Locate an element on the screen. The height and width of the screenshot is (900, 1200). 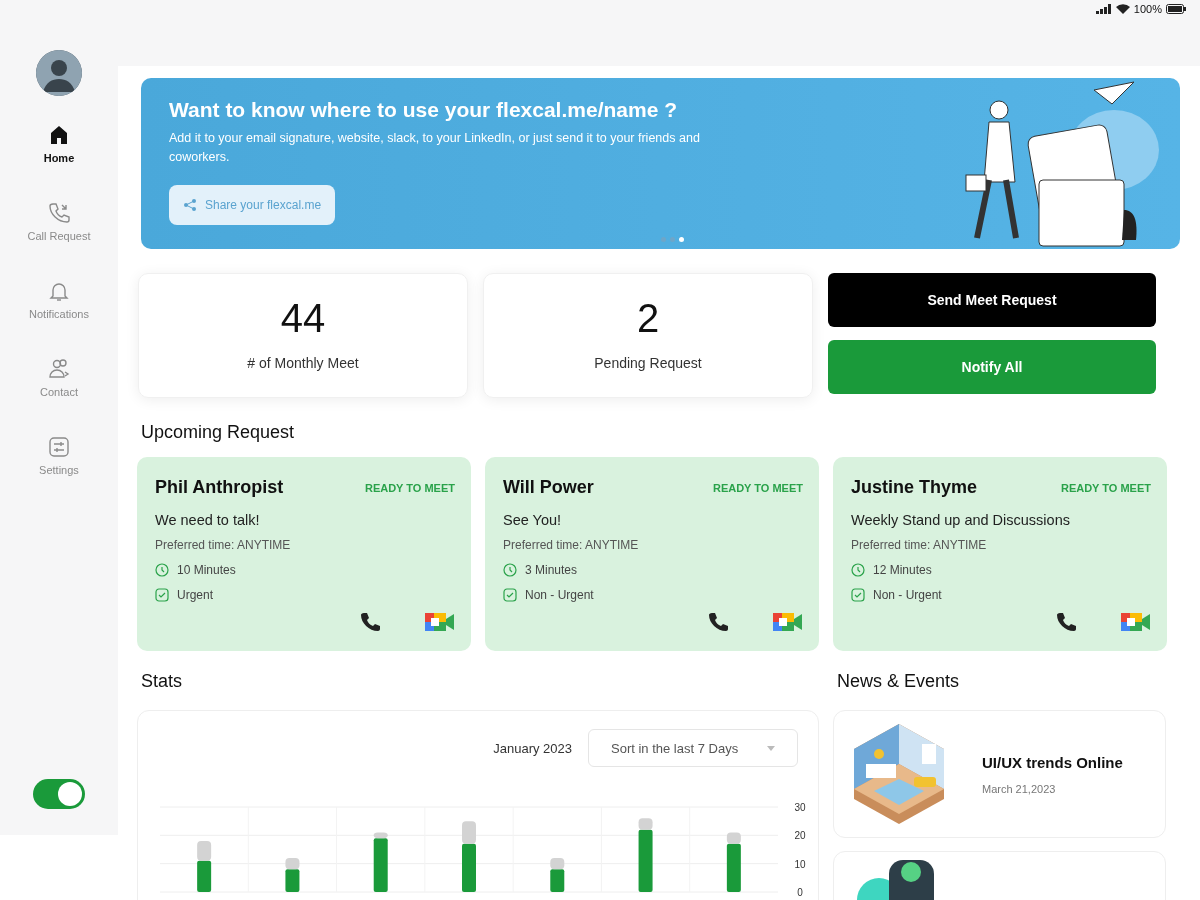
section-title: Stats is located at coordinates (162, 681).